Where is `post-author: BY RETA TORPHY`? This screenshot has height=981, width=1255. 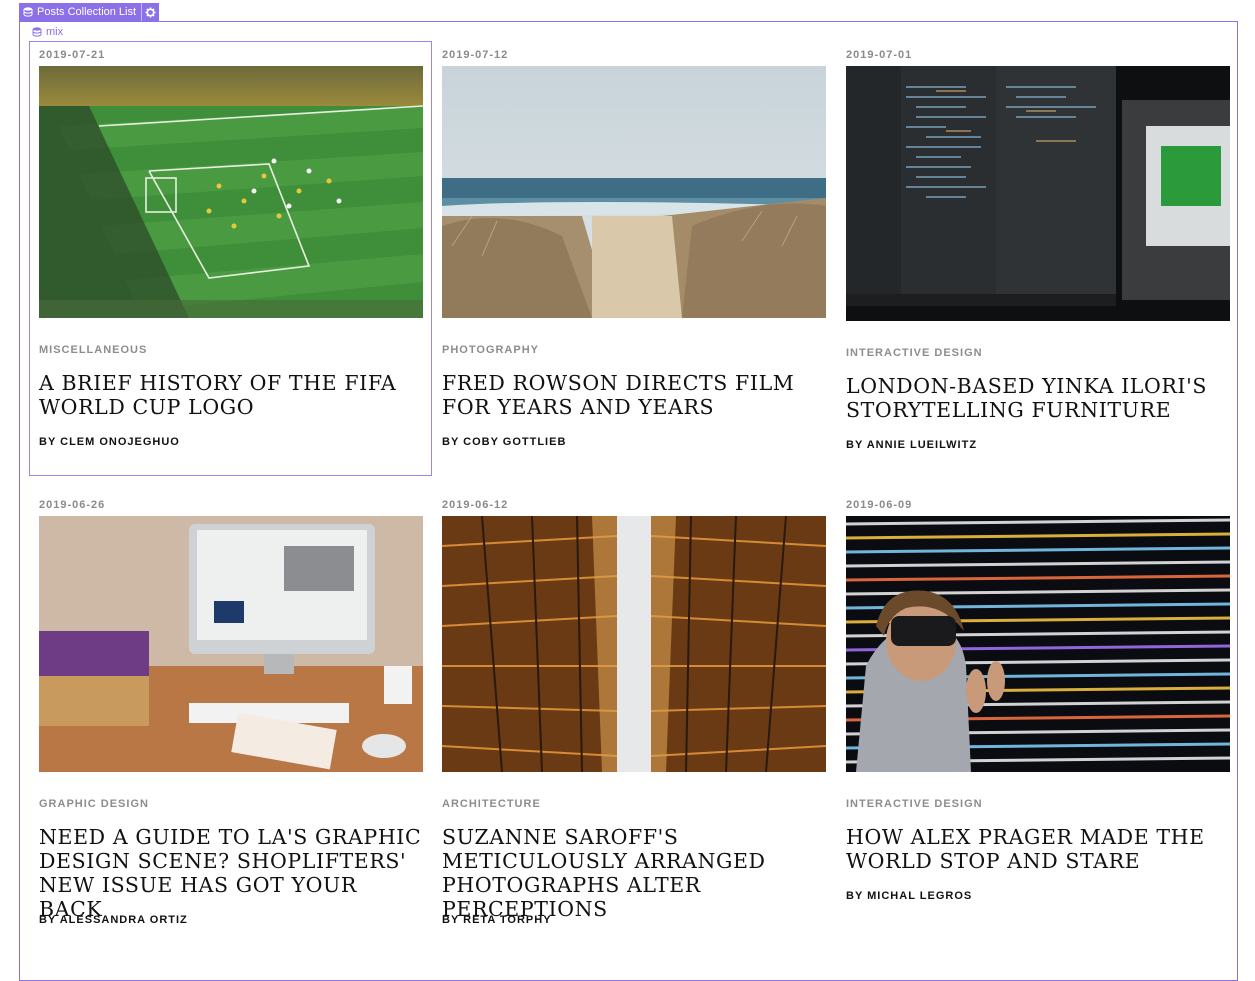
post-author: BY RETA TORPHY is located at coordinates (497, 920).